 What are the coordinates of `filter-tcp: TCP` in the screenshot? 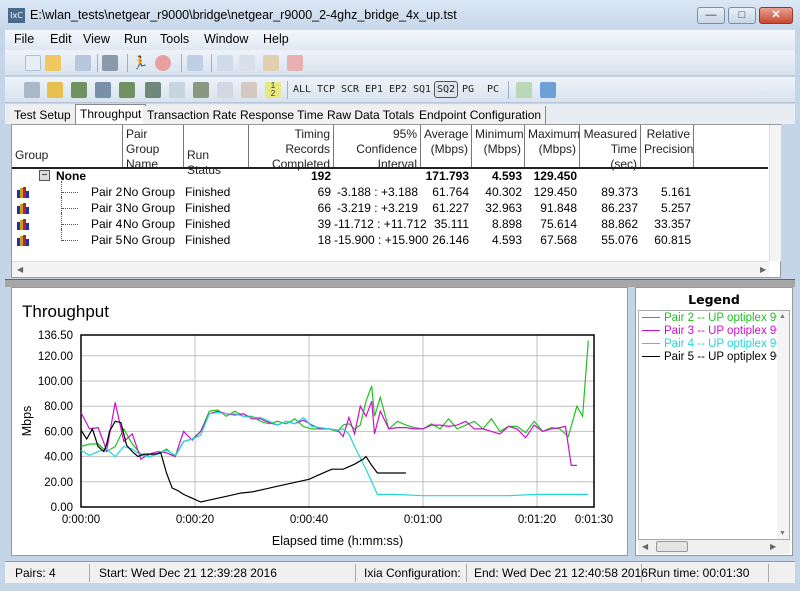 It's located at (326, 89).